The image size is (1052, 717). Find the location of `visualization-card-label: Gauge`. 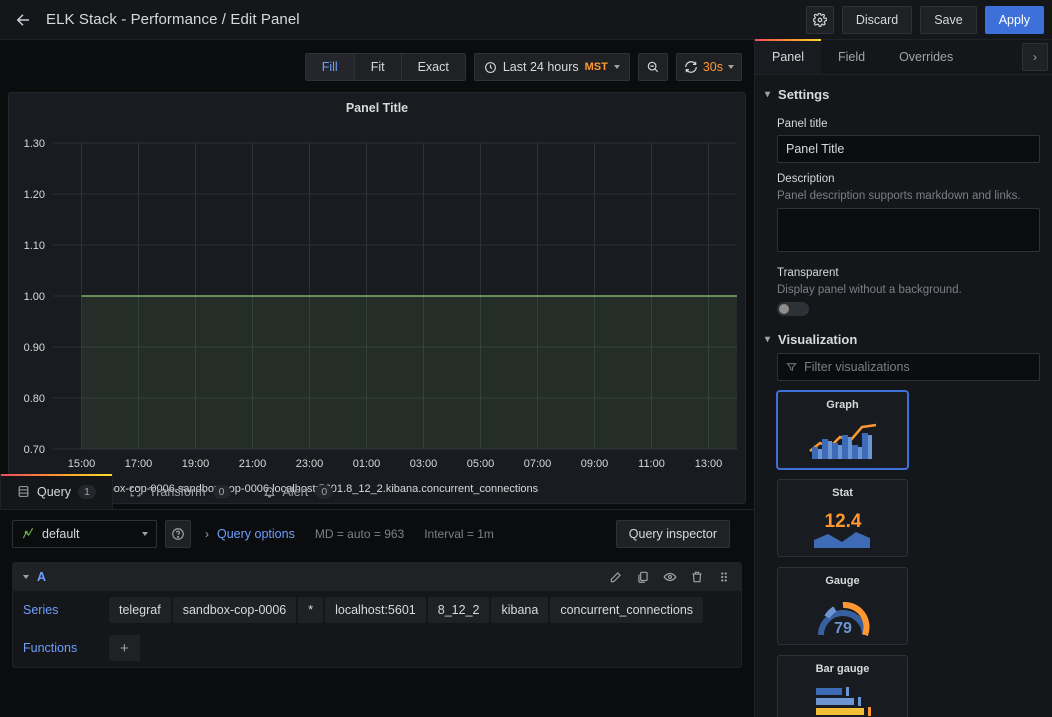

visualization-card-label: Gauge is located at coordinates (842, 581).